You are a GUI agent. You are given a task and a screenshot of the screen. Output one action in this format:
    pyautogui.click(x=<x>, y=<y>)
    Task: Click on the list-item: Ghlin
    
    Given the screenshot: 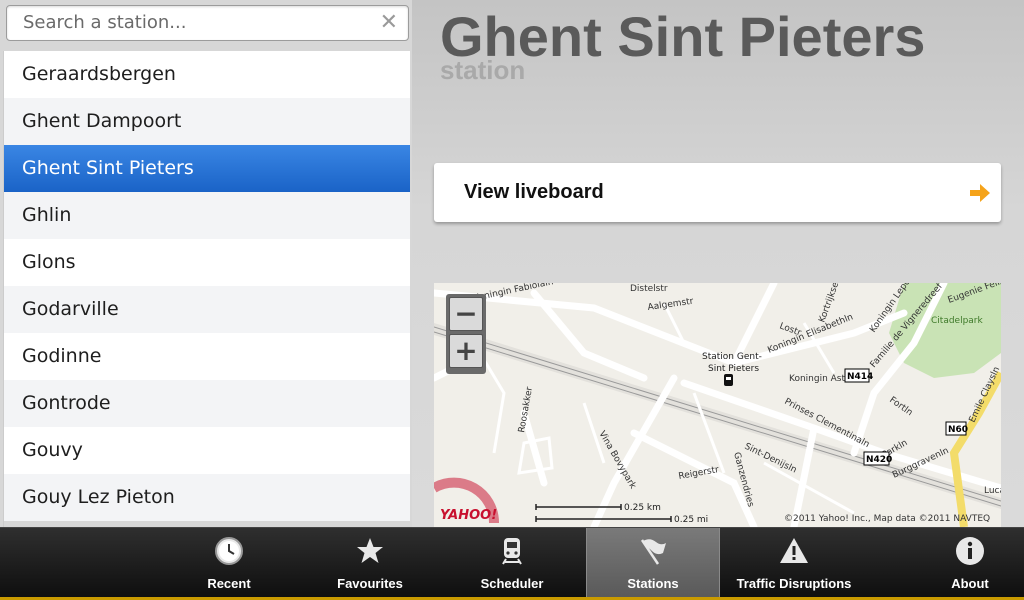 What is the action you would take?
    pyautogui.click(x=207, y=215)
    